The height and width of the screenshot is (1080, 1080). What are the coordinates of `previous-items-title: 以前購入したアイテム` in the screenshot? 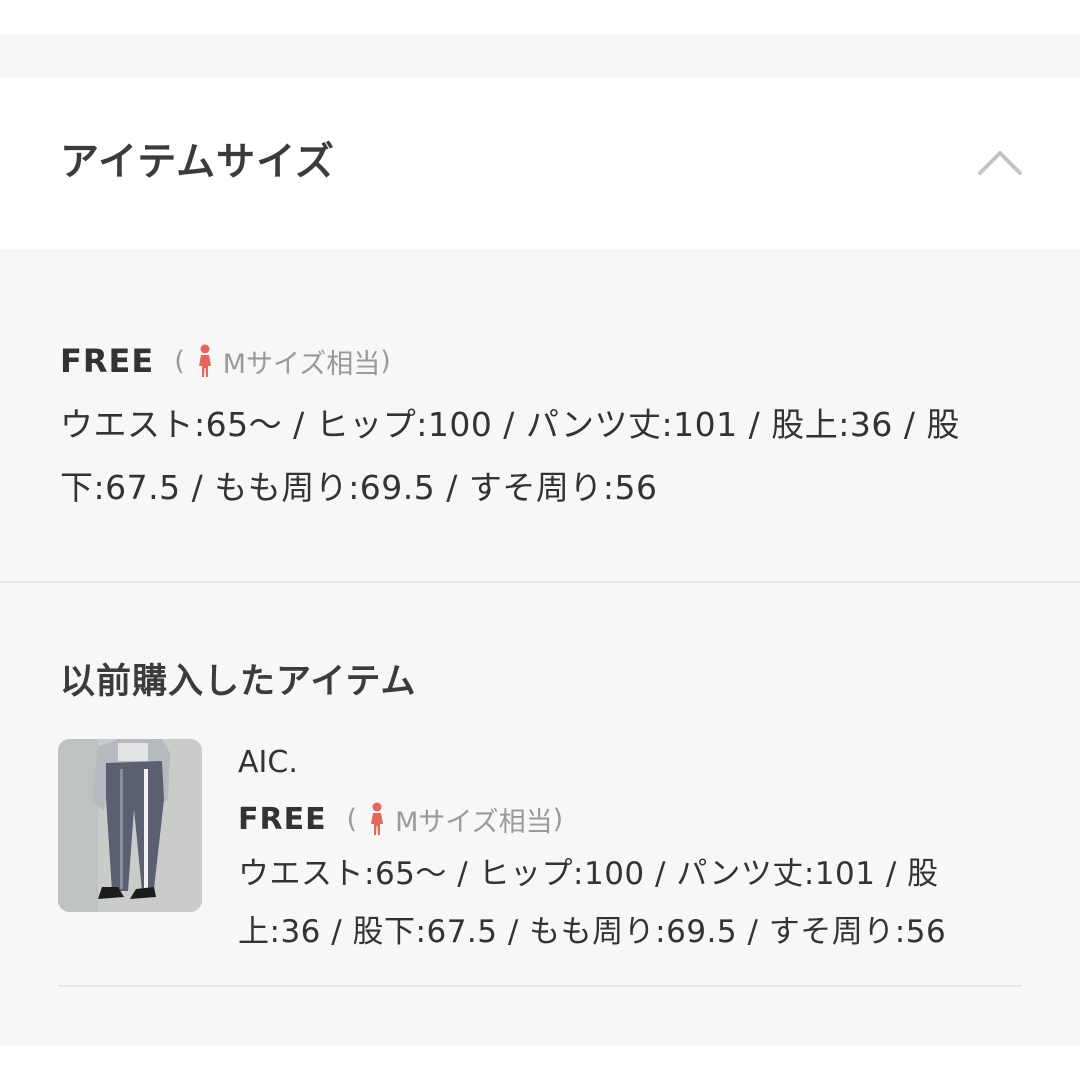 It's located at (238, 682).